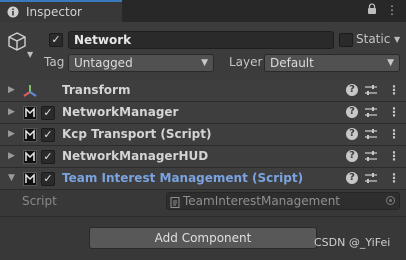  I want to click on static-label: Static, so click(373, 39).